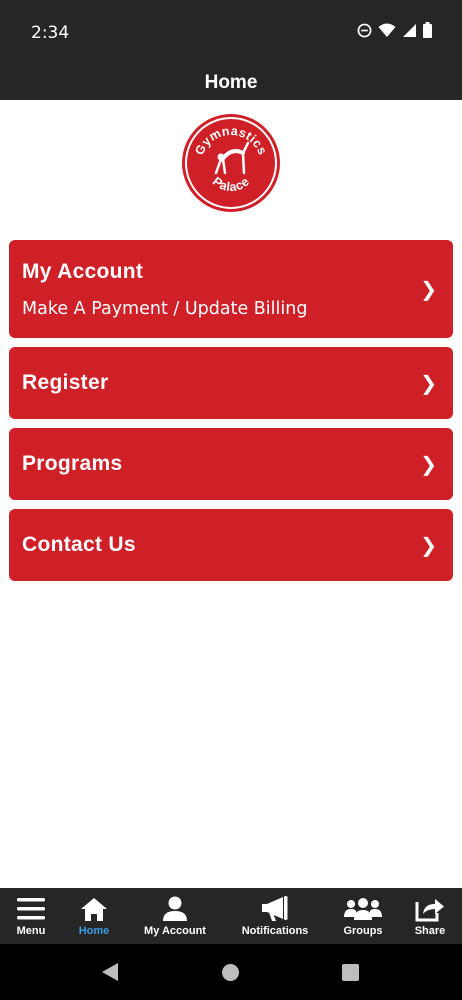 Image resolution: width=462 pixels, height=1000 pixels. I want to click on nav-my-account: My Account, so click(175, 916).